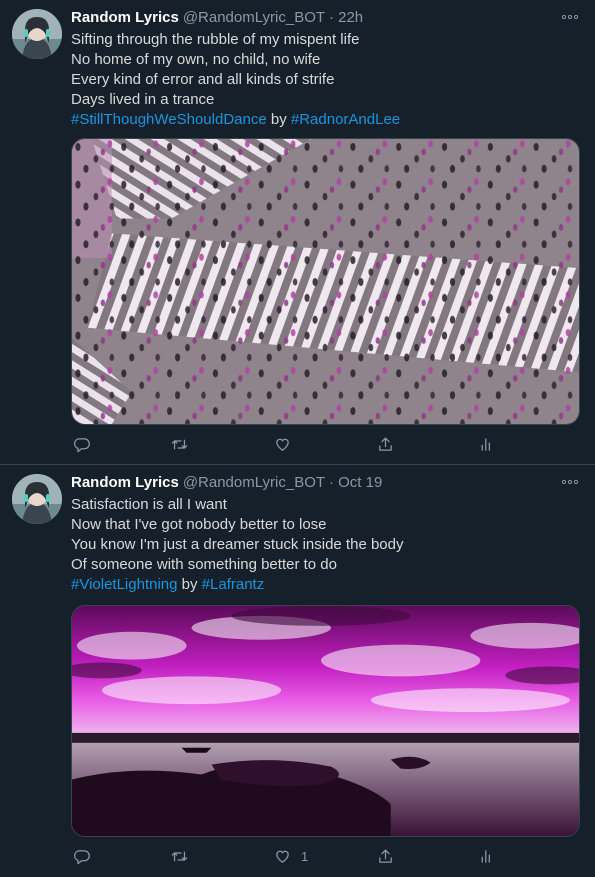  Describe the element at coordinates (345, 119) in the screenshot. I see `artist-hashtag-link: #RadnorAndLee` at that location.